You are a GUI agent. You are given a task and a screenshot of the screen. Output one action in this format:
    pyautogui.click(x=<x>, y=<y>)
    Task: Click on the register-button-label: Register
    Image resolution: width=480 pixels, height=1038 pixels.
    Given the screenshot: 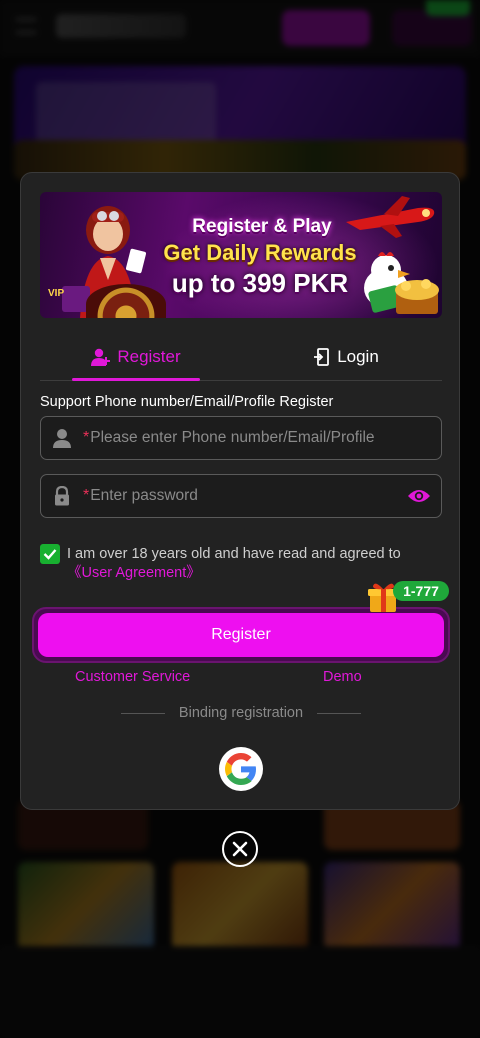 What is the action you would take?
    pyautogui.click(x=241, y=635)
    